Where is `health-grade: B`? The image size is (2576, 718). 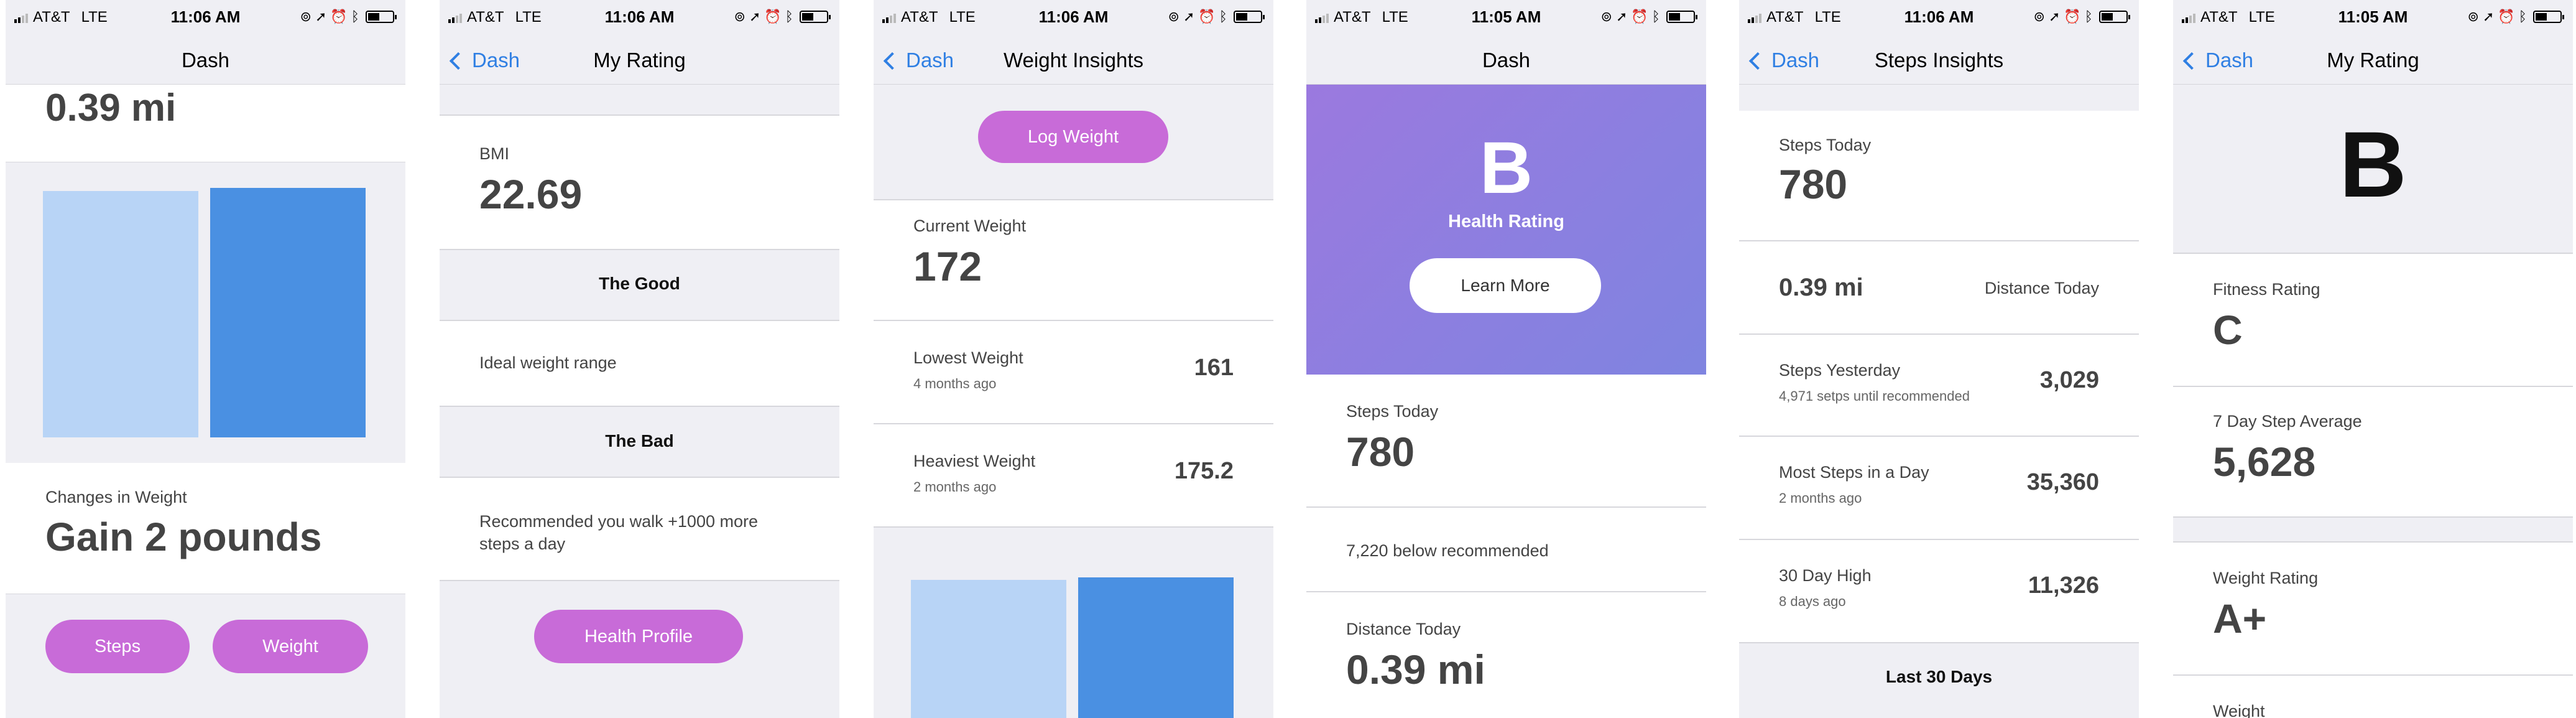
health-grade: B is located at coordinates (1506, 168).